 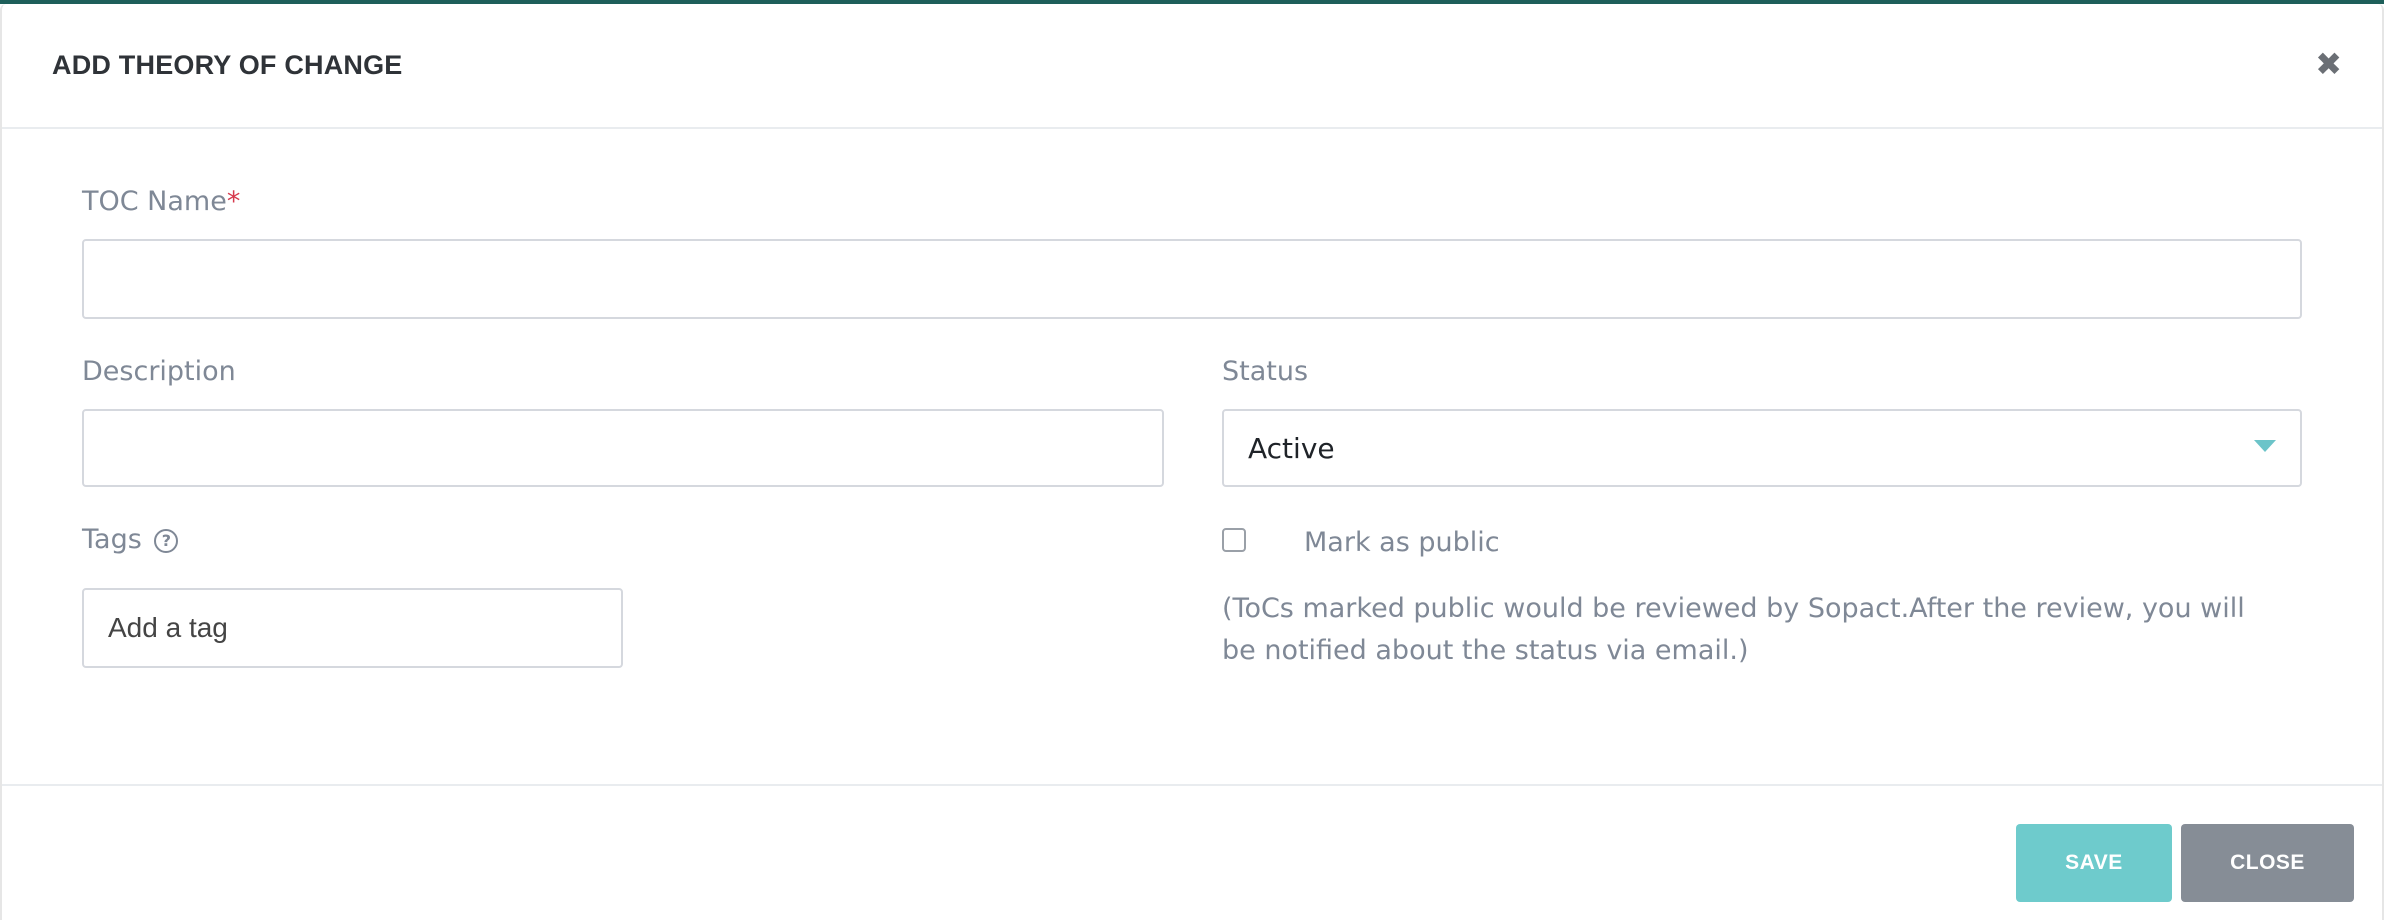 What do you see at coordinates (623, 448) in the screenshot?
I see `description-input` at bounding box center [623, 448].